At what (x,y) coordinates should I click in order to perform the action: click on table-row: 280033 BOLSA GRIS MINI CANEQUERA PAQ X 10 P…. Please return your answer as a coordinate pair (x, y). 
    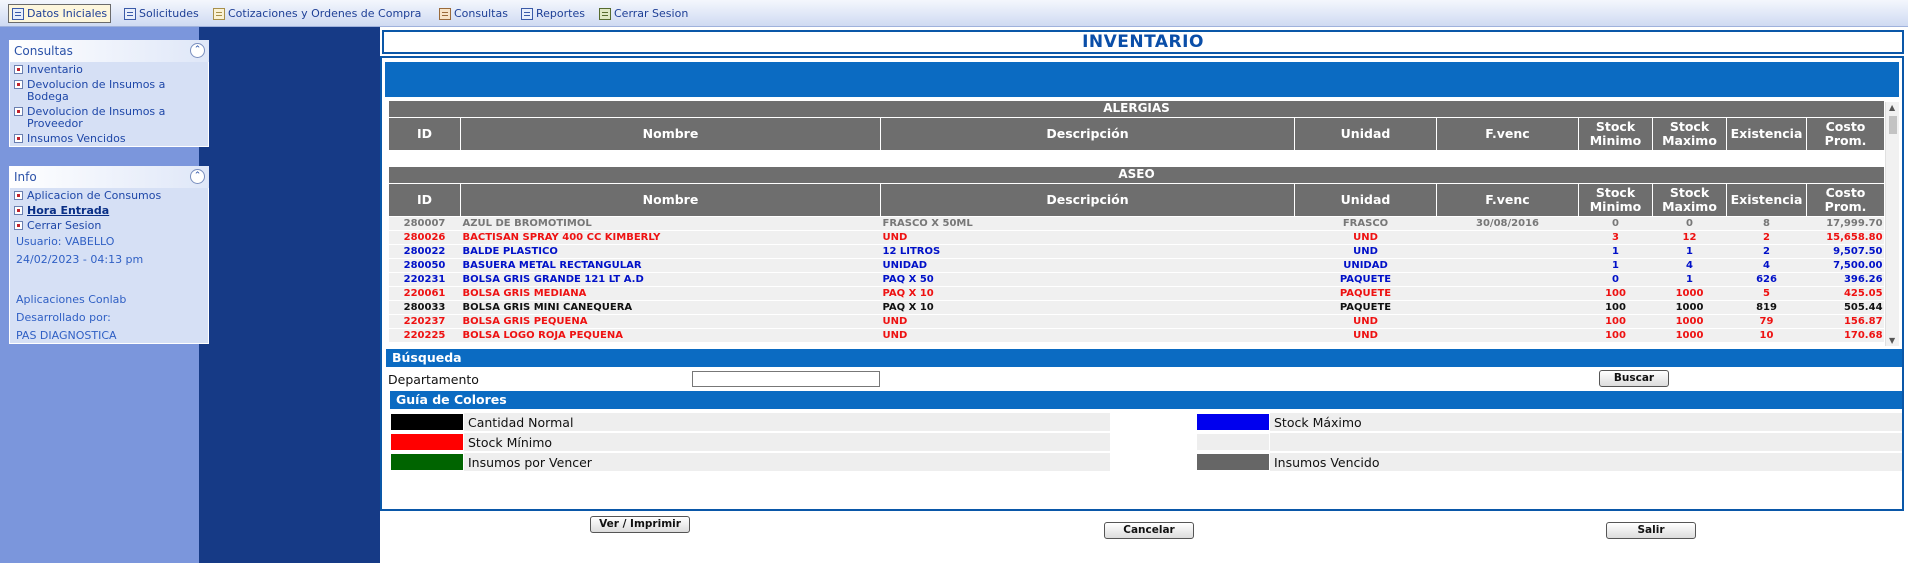
    Looking at the image, I should click on (1136, 307).